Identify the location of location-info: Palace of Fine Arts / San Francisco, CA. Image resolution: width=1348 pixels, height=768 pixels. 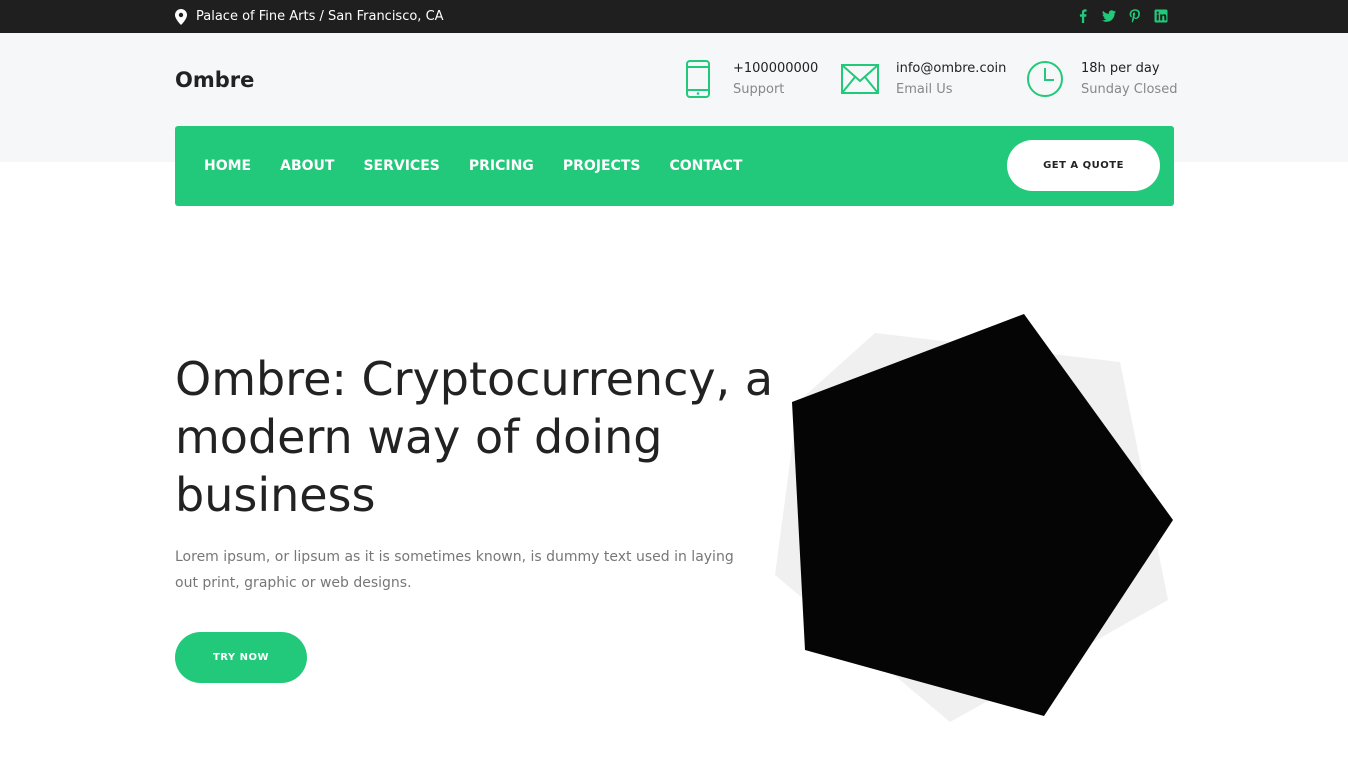
(309, 16).